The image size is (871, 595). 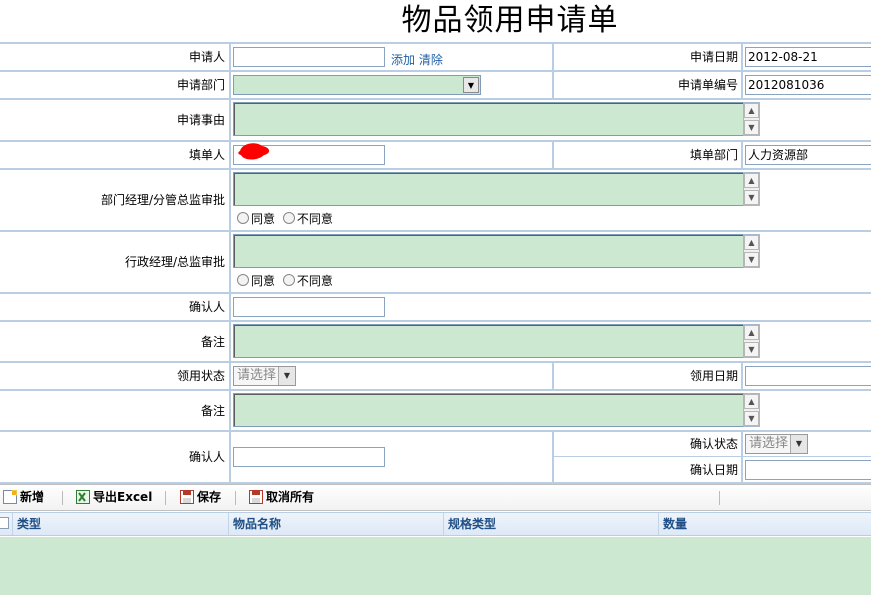 What do you see at coordinates (751, 189) in the screenshot?
I see `dept-manager-scrollbar: ▲ ▼` at bounding box center [751, 189].